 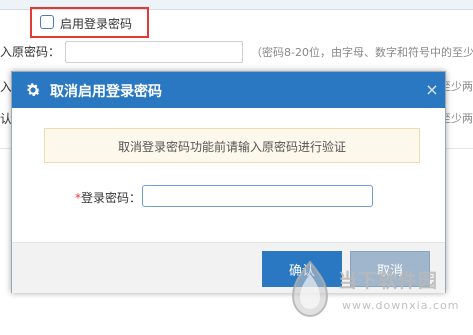 I want to click on confirm-button: 确认, so click(x=302, y=269).